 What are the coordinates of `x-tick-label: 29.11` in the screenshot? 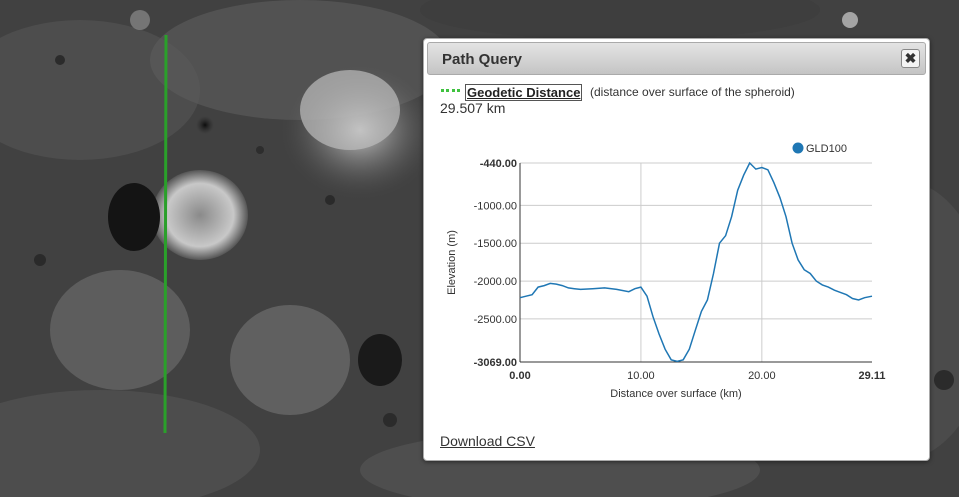 It's located at (872, 376).